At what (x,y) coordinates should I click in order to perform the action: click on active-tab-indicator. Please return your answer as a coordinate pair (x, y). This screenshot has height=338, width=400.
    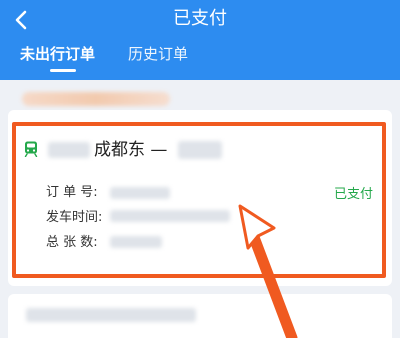
    Looking at the image, I should click on (63, 70).